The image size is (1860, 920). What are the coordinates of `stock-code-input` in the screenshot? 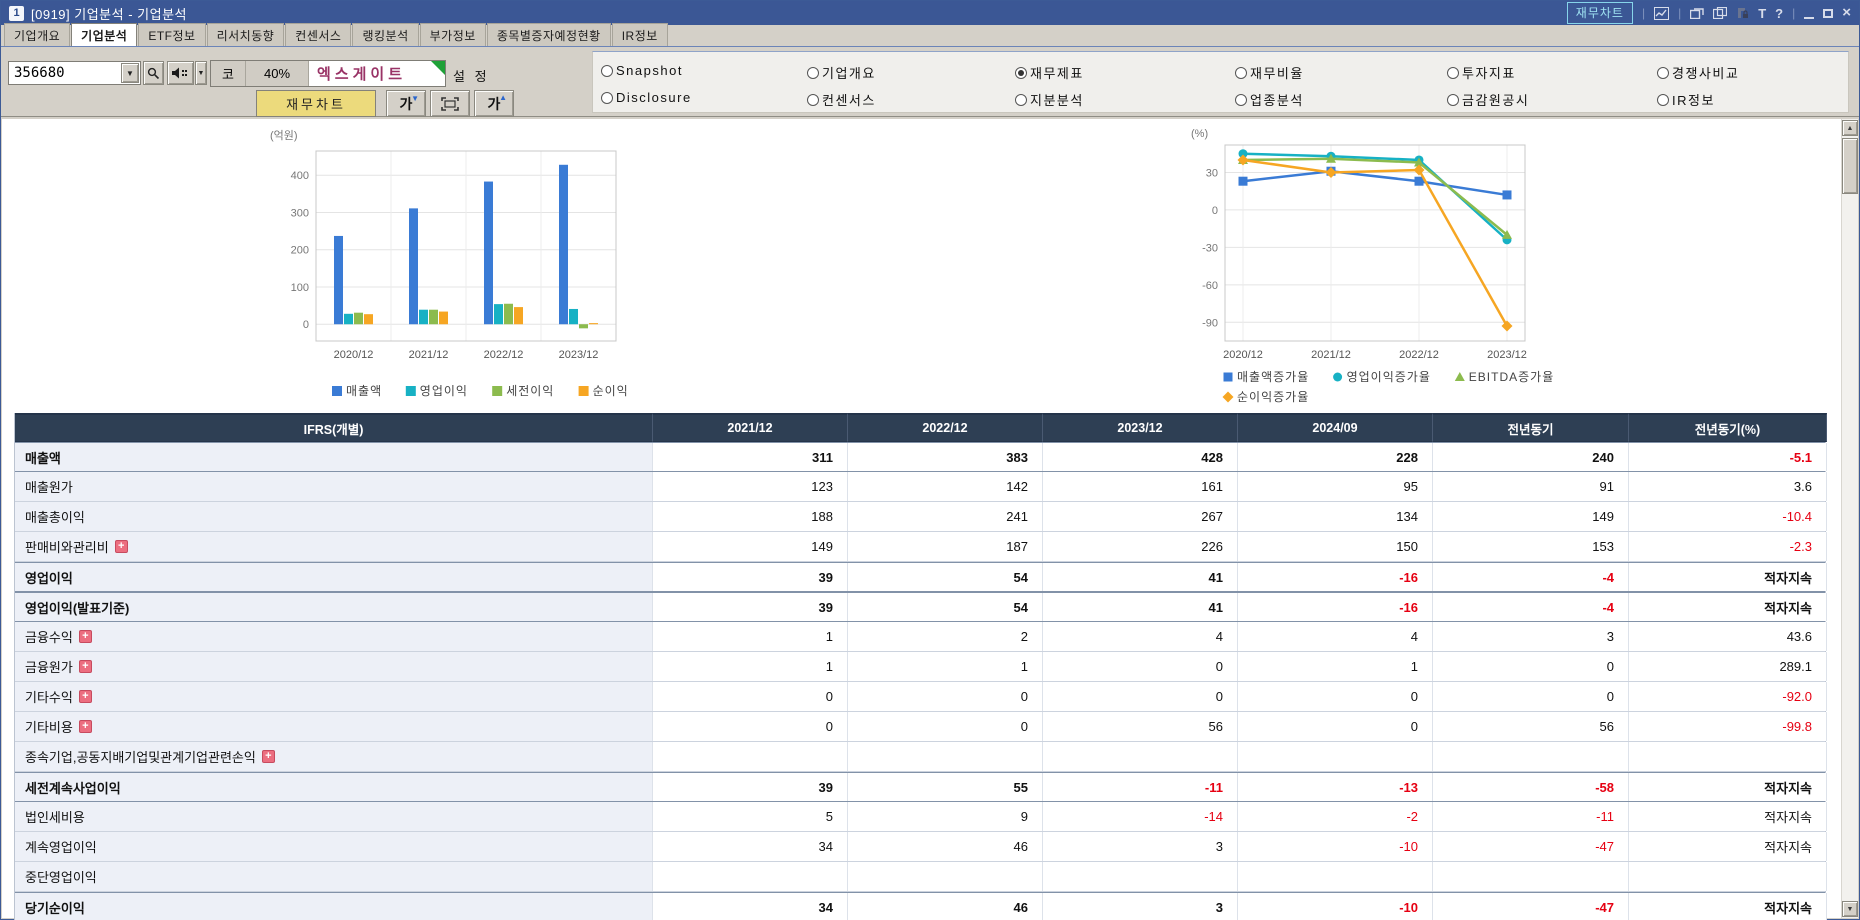 It's located at (63, 73).